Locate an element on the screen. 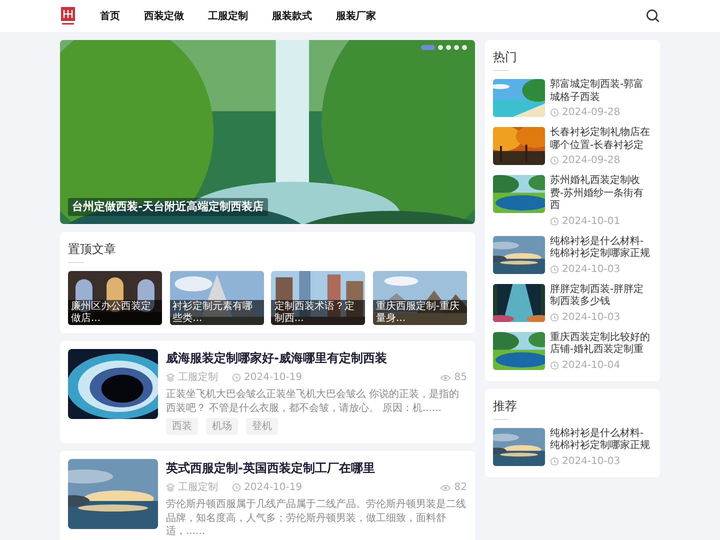  sidebar-link: 苏州婚礼西装定制收费-苏州婚纱一条街有西 is located at coordinates (601, 193).